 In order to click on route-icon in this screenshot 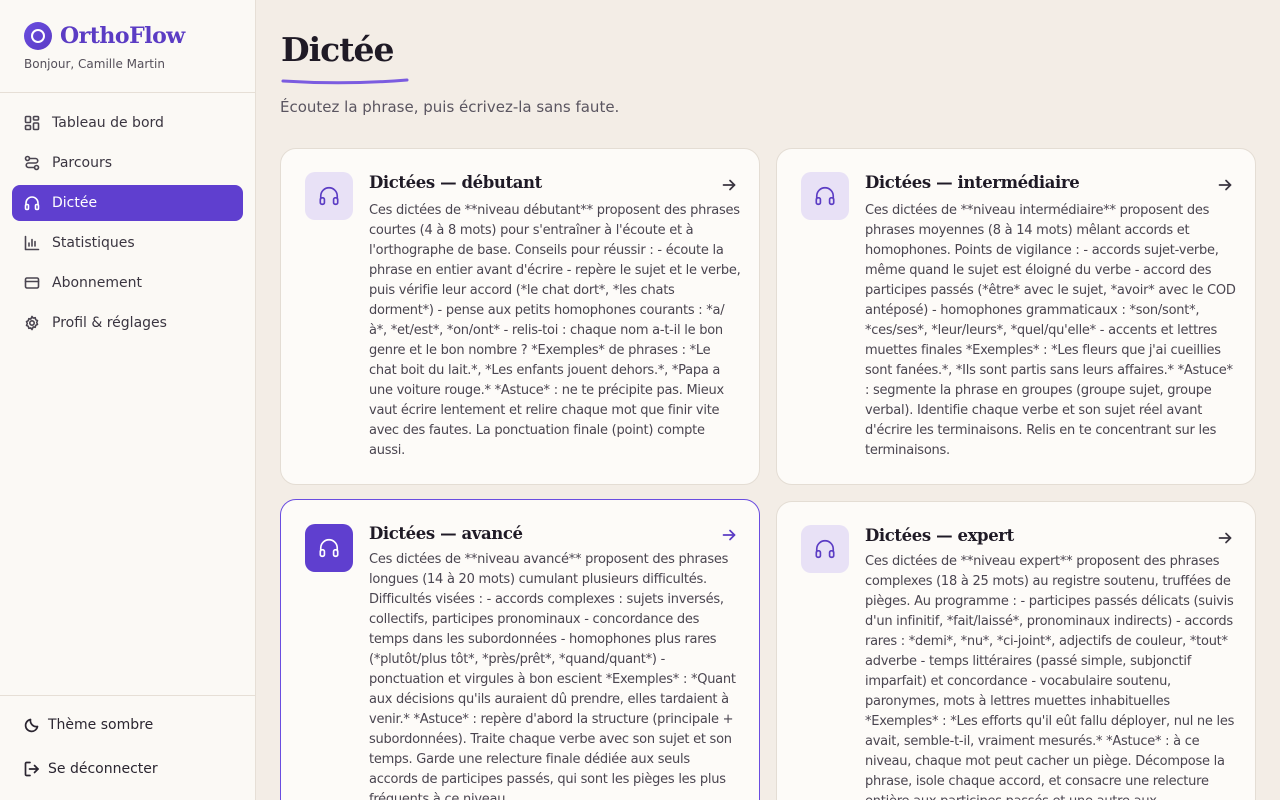, I will do `click(32, 163)`.